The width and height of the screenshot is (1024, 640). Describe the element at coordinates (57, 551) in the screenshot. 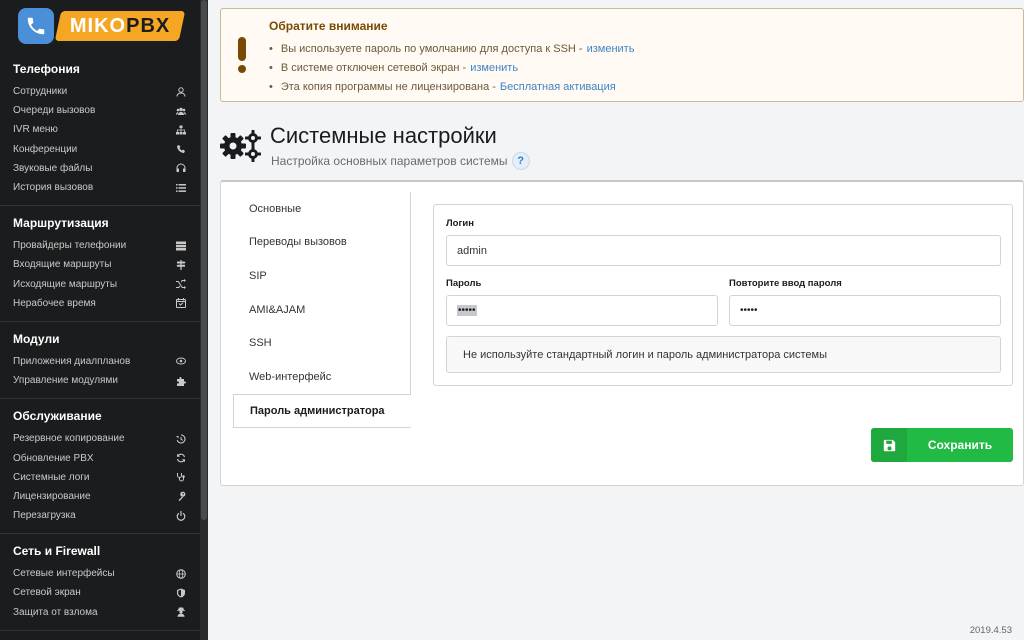

I see `sidebar-section-title: Сеть и Firewall` at that location.